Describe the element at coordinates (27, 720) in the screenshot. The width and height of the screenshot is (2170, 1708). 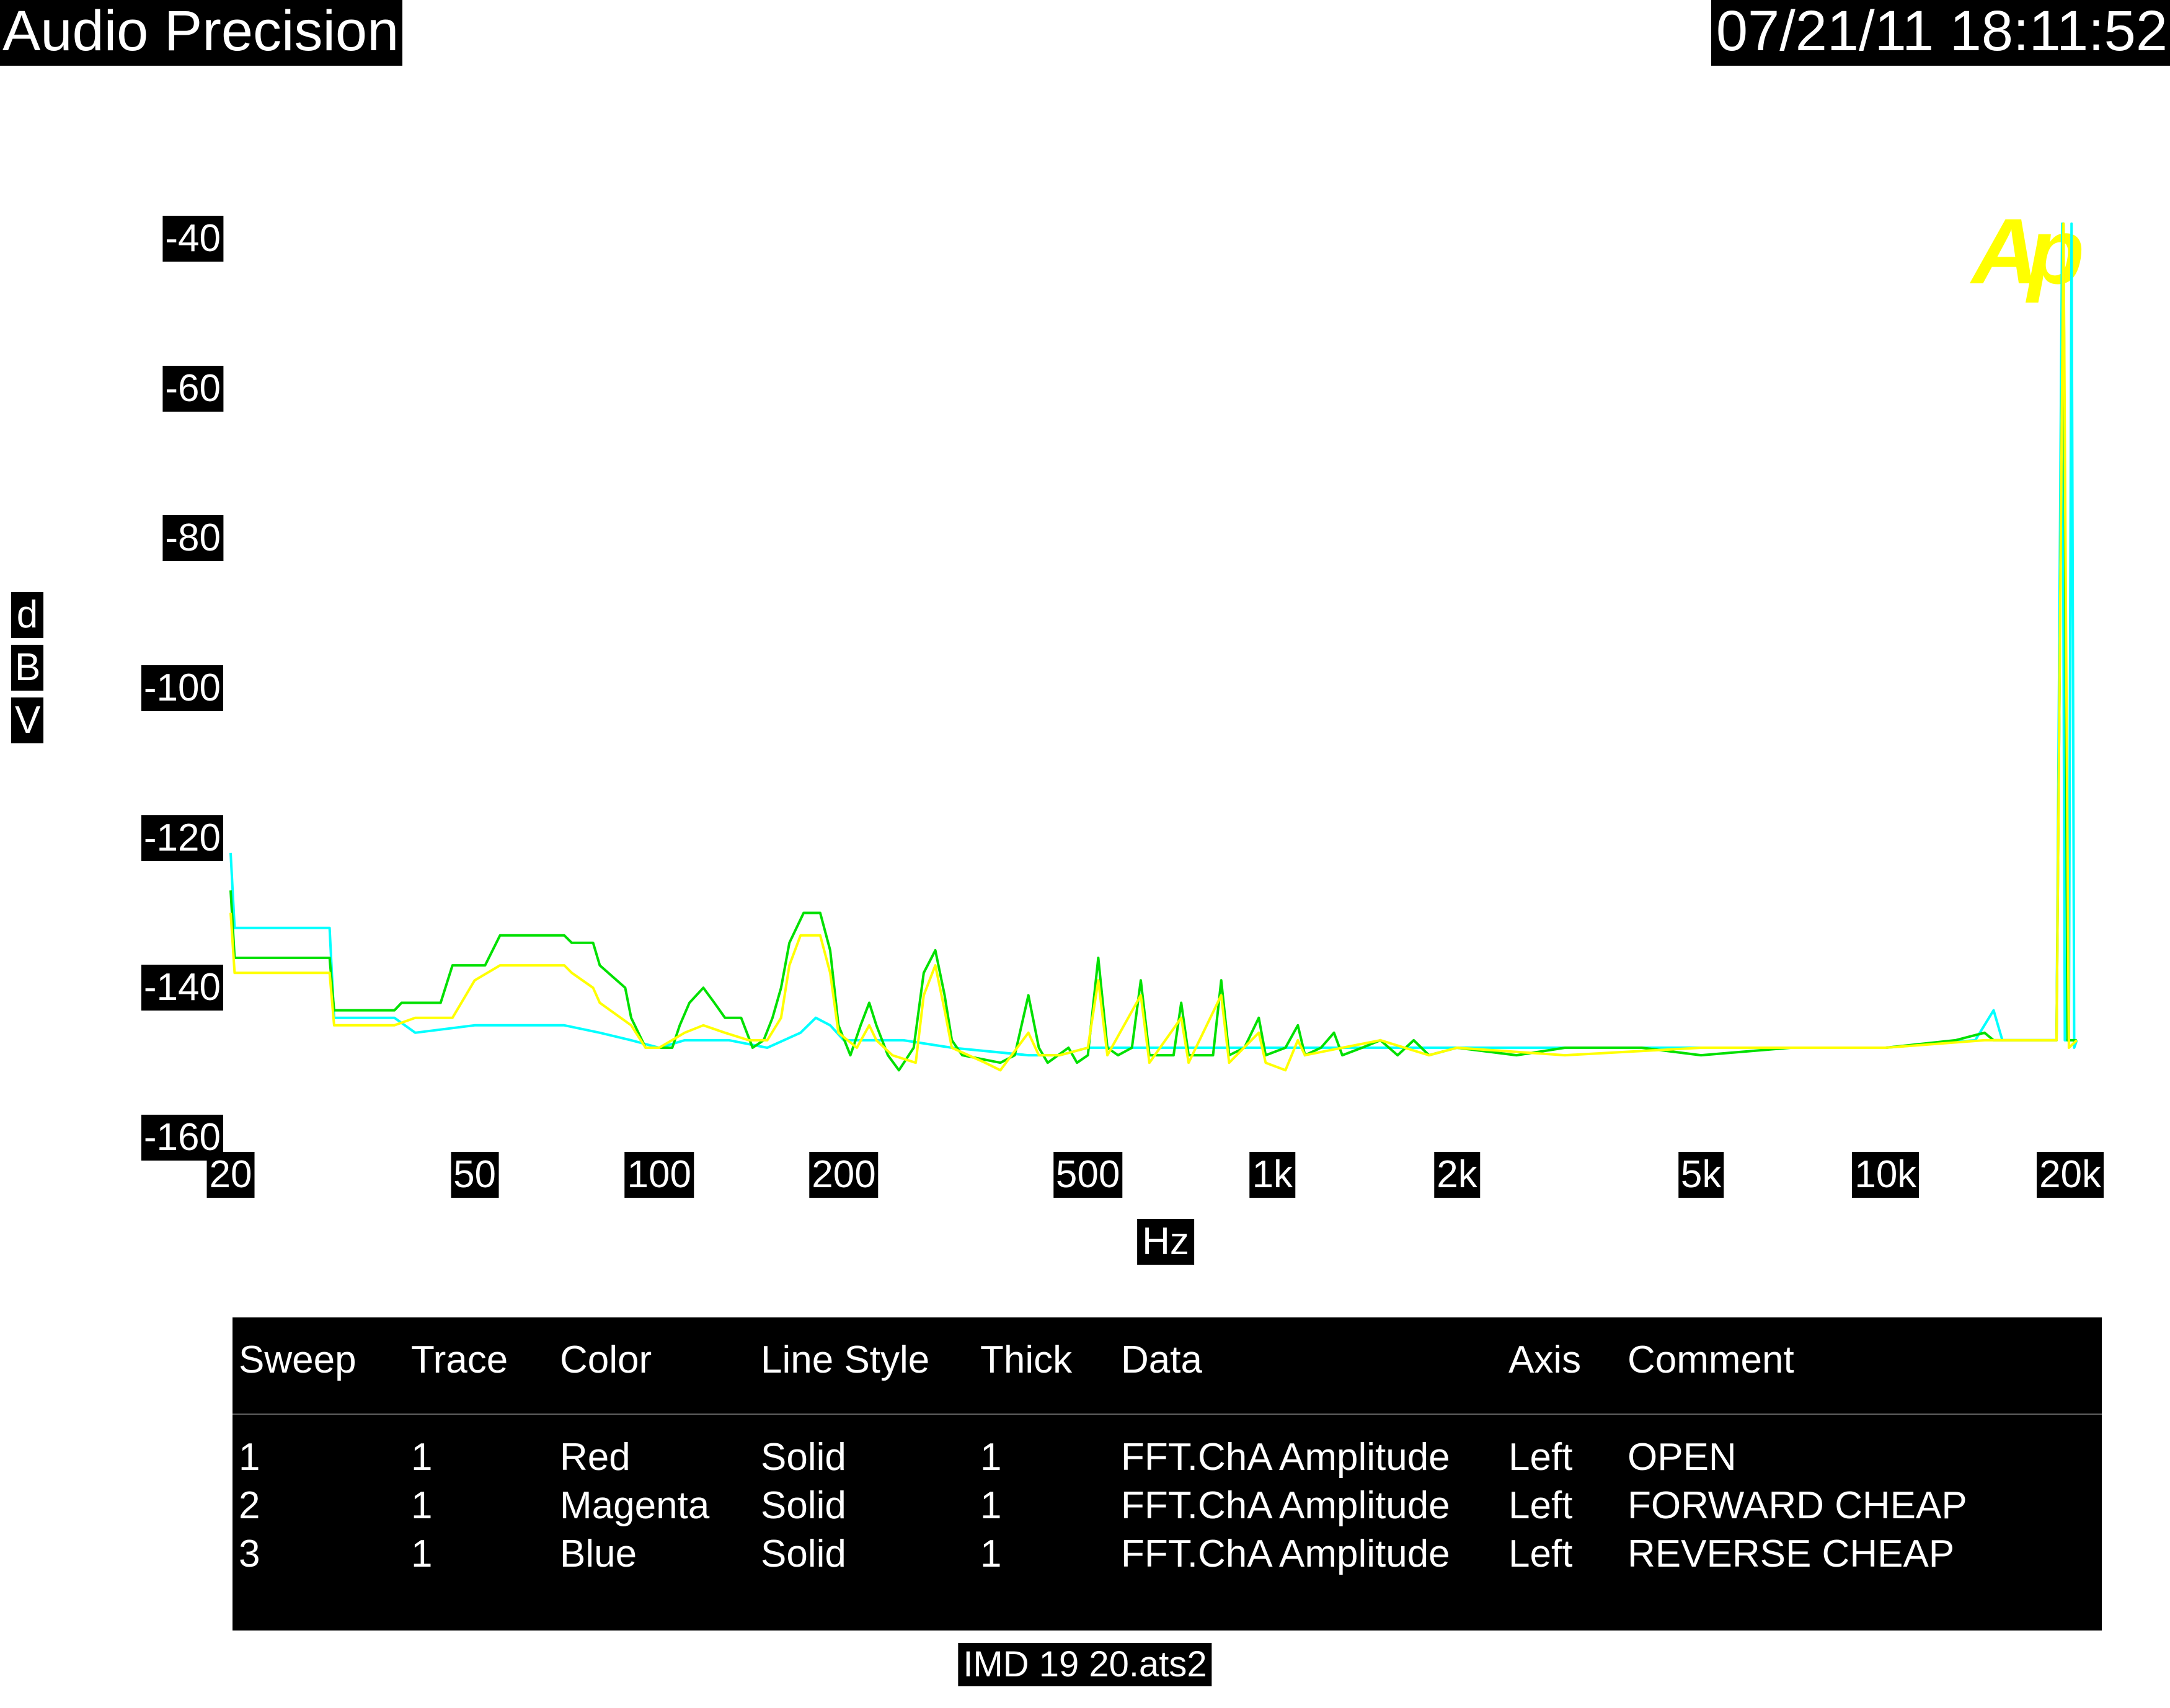
I see `y-axis-label-char: V` at that location.